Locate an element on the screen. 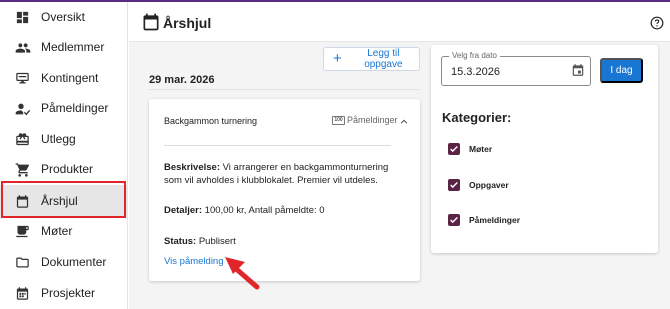 The image size is (670, 309). event-title: Backgammon turnering is located at coordinates (211, 121).